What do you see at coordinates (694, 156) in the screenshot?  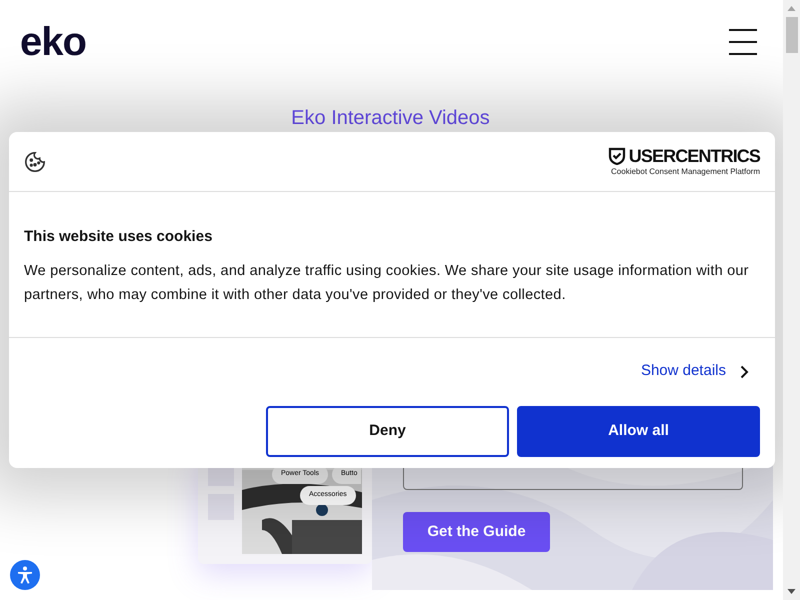 I see `brand-logo: USERCENTRICS` at bounding box center [694, 156].